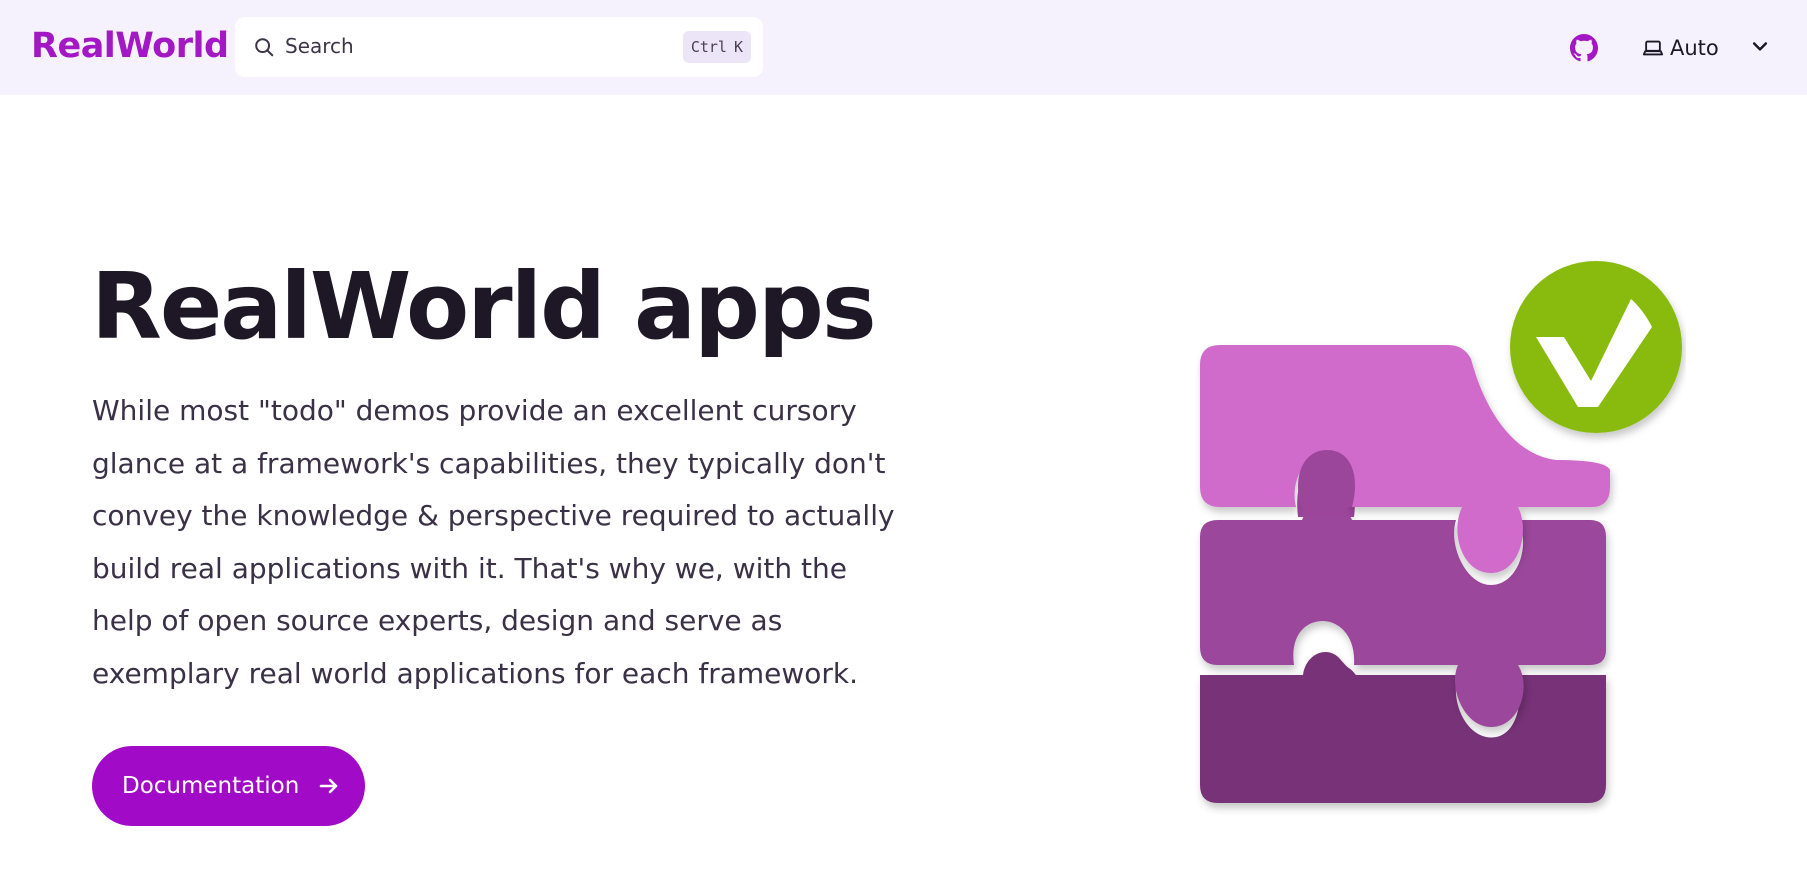 This screenshot has height=883, width=1807. Describe the element at coordinates (130, 46) in the screenshot. I see `brand-logo-link: RealWorld` at that location.